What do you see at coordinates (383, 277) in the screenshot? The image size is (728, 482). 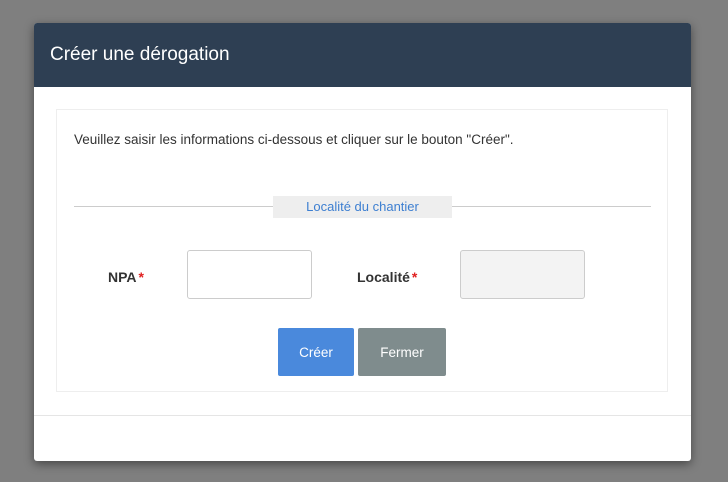 I see `localite-label-text: Localité` at bounding box center [383, 277].